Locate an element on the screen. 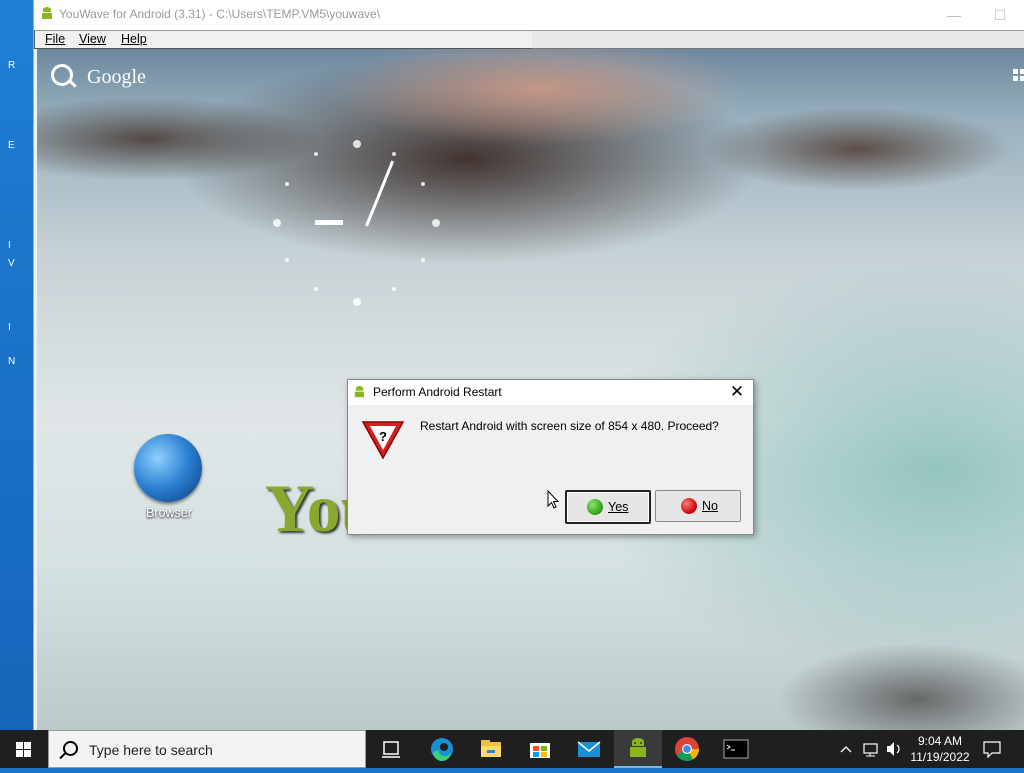 This screenshot has width=1024, height=773. windows-logo-icon is located at coordinates (23, 749).